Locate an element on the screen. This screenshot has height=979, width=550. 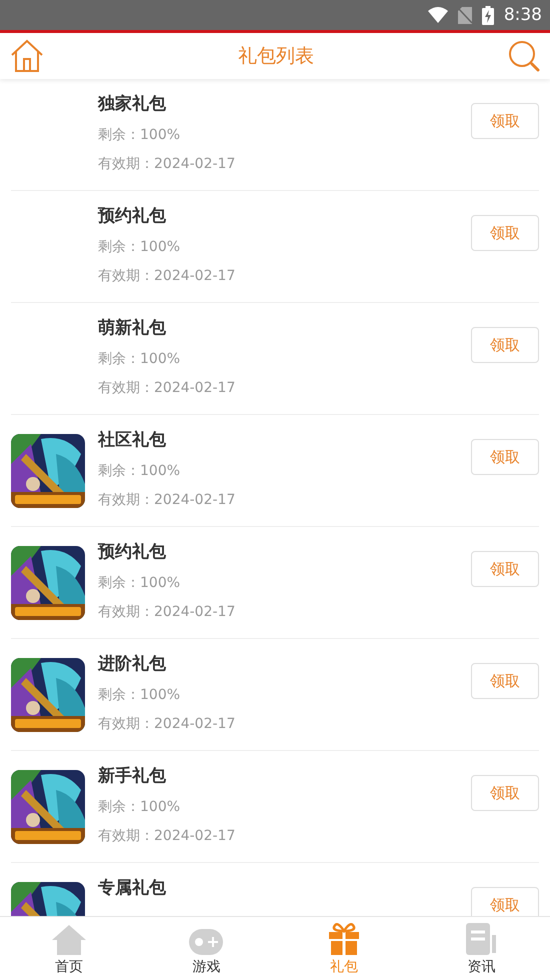
gift-title: 萌新礼包 is located at coordinates (132, 328).